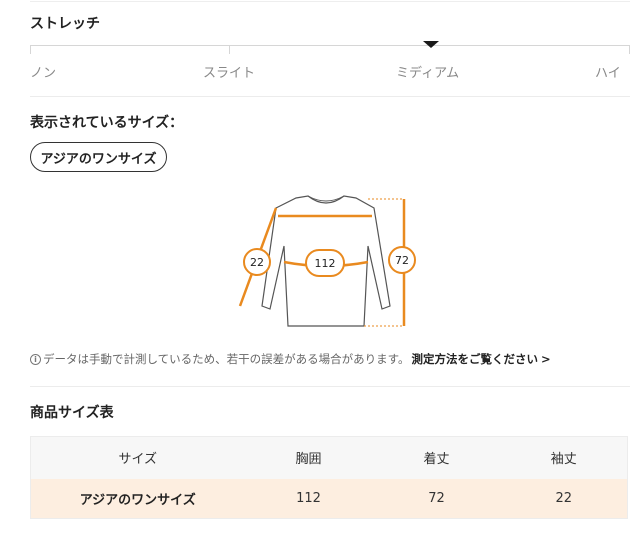 Image resolution: width=640 pixels, height=554 pixels. Describe the element at coordinates (436, 498) in the screenshot. I see `cell-length: 72` at that location.